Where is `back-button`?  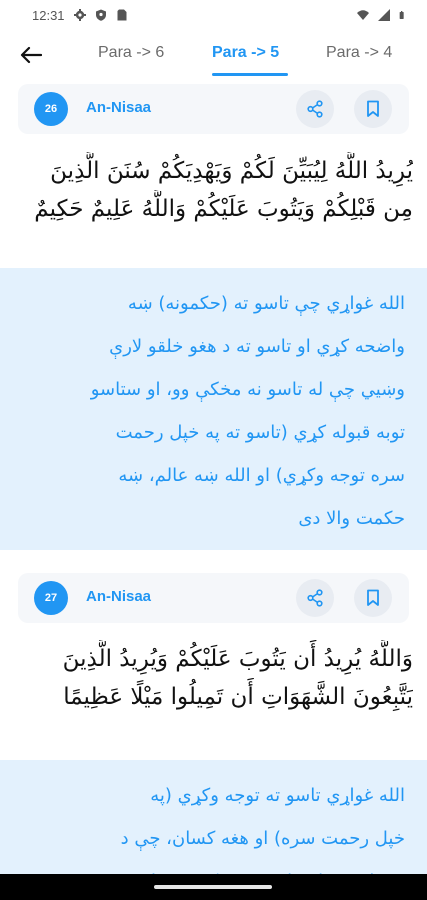
back-button is located at coordinates (31, 55).